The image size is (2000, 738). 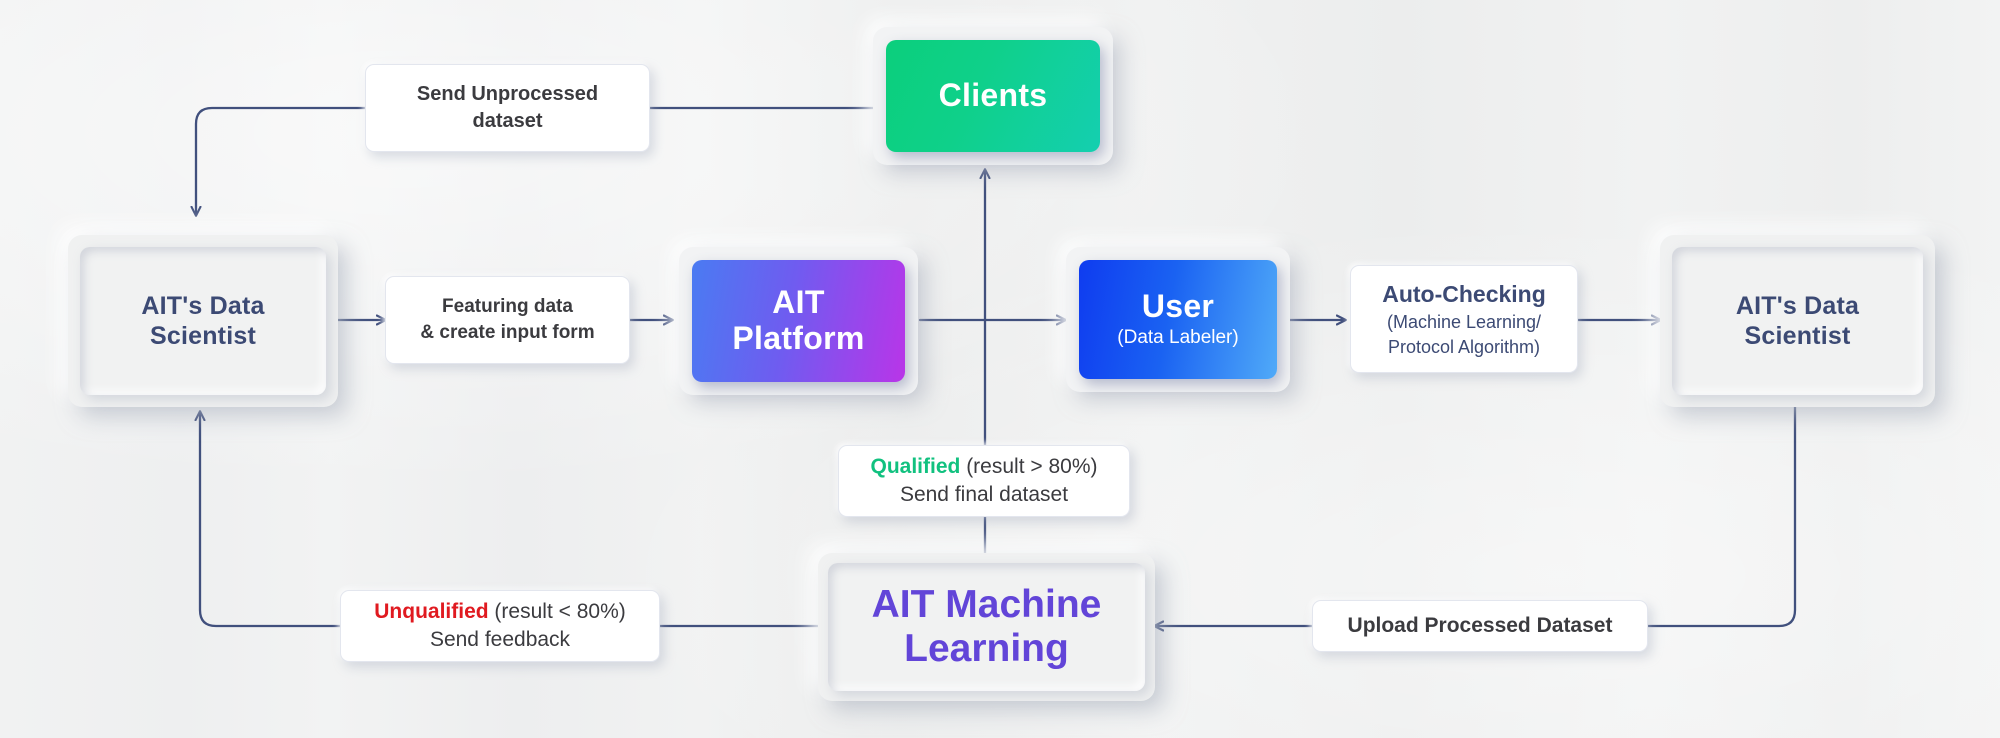 I want to click on data-scientist-right-inner: AIT's Data Scientist, so click(x=1797, y=321).